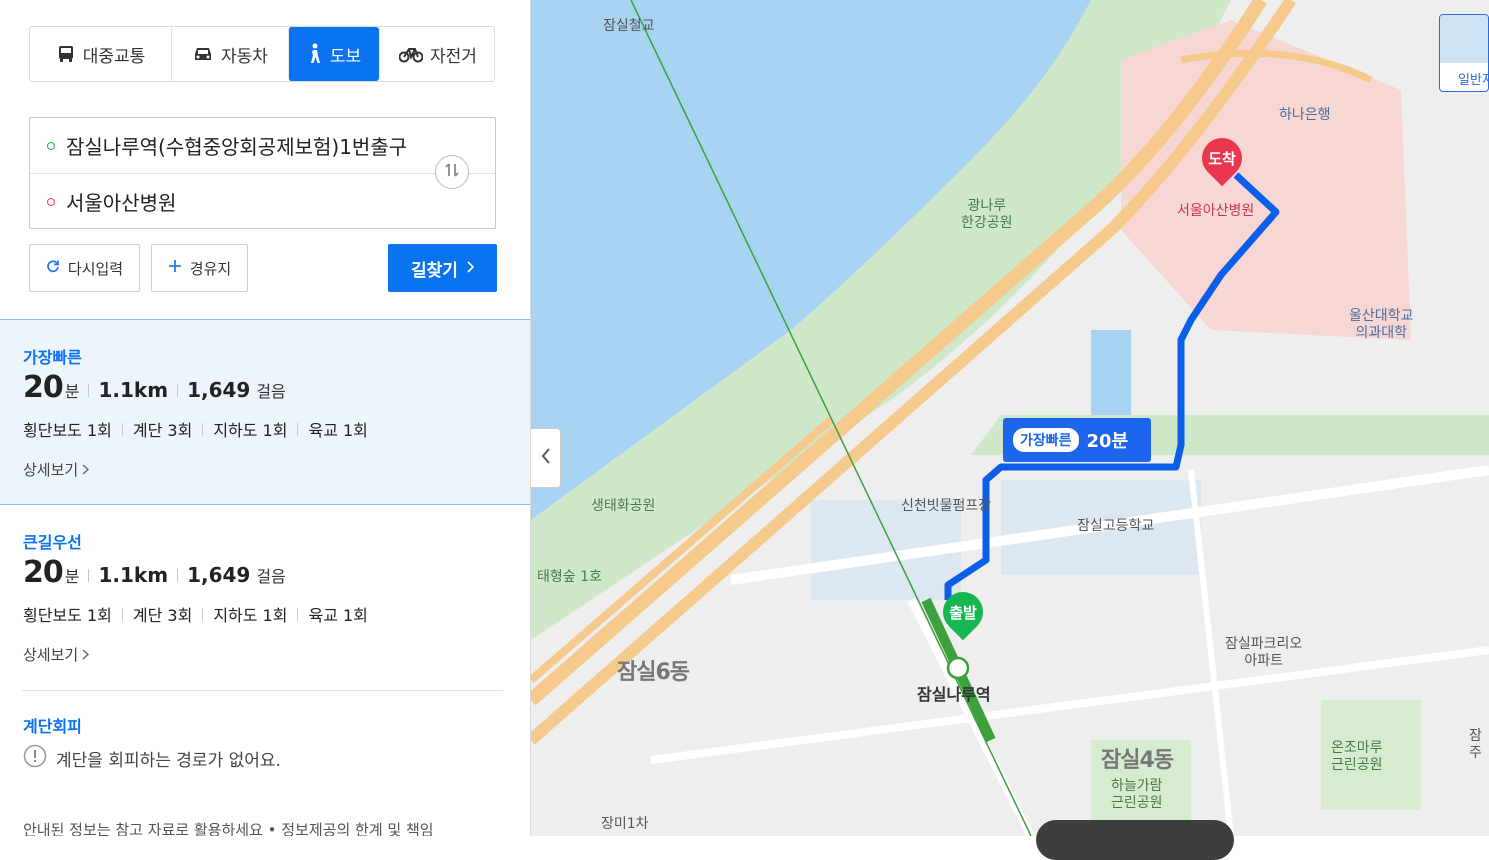  What do you see at coordinates (51, 201) in the screenshot?
I see `destination-dot-icon` at bounding box center [51, 201].